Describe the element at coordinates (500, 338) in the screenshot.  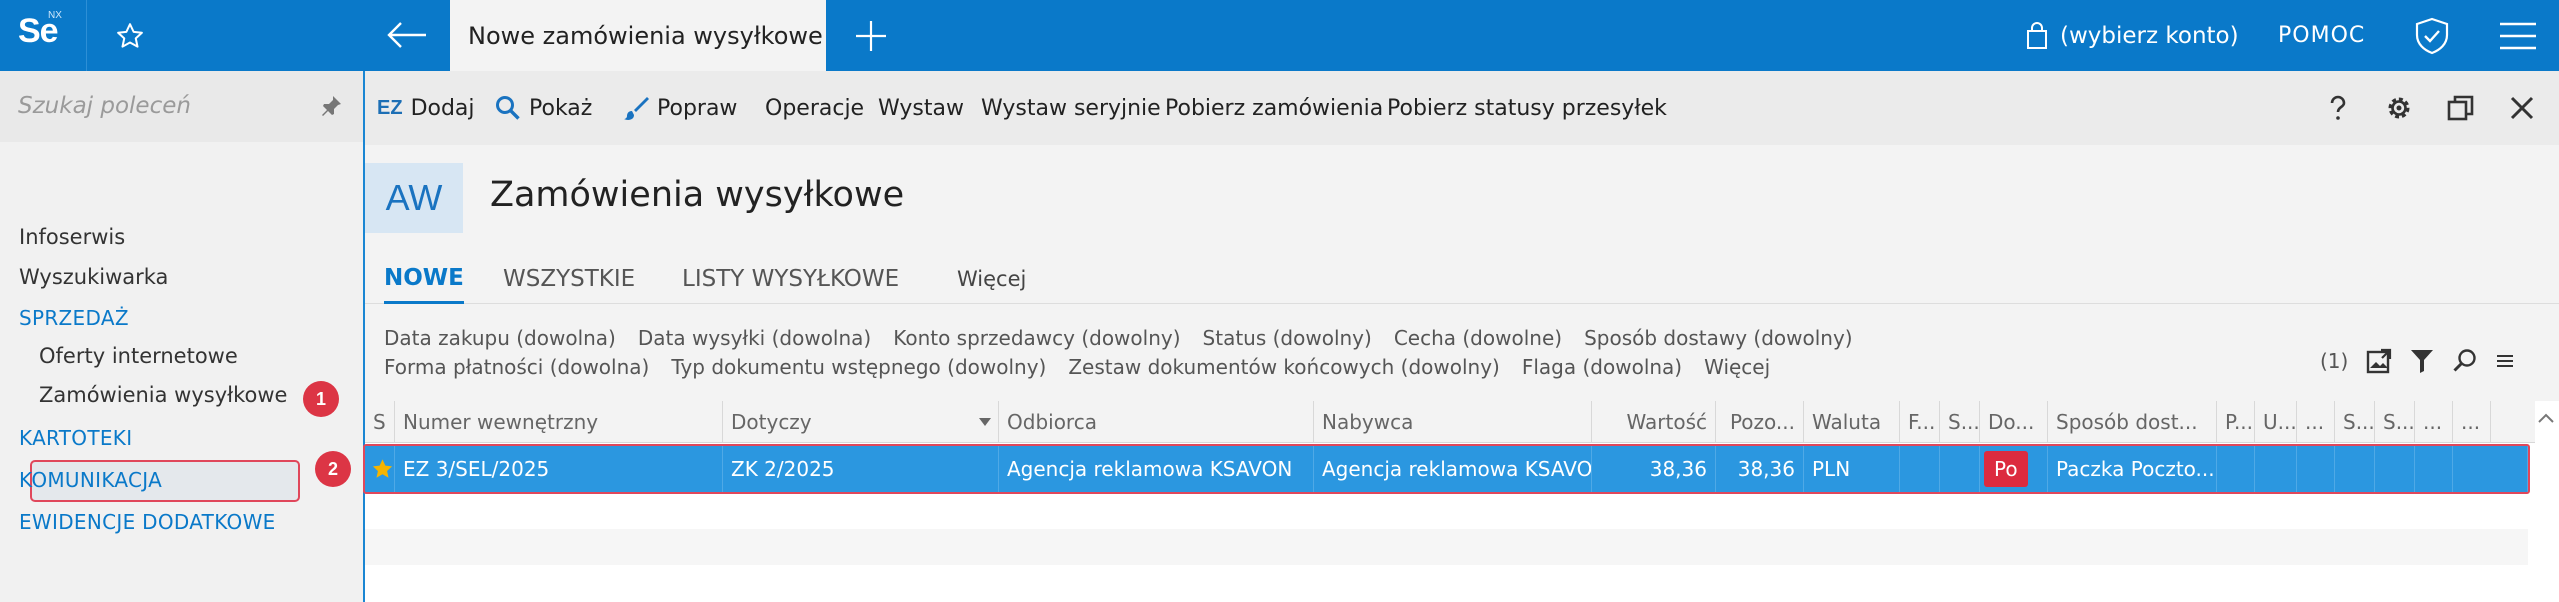
I see `filter-data-zakupu: Data zakupu (dowolna)` at that location.